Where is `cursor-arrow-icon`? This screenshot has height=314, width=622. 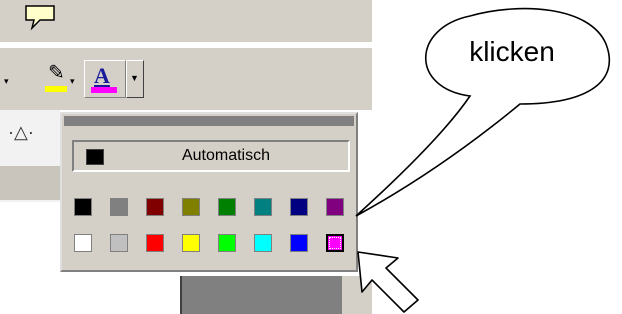
cursor-arrow-icon is located at coordinates (388, 282).